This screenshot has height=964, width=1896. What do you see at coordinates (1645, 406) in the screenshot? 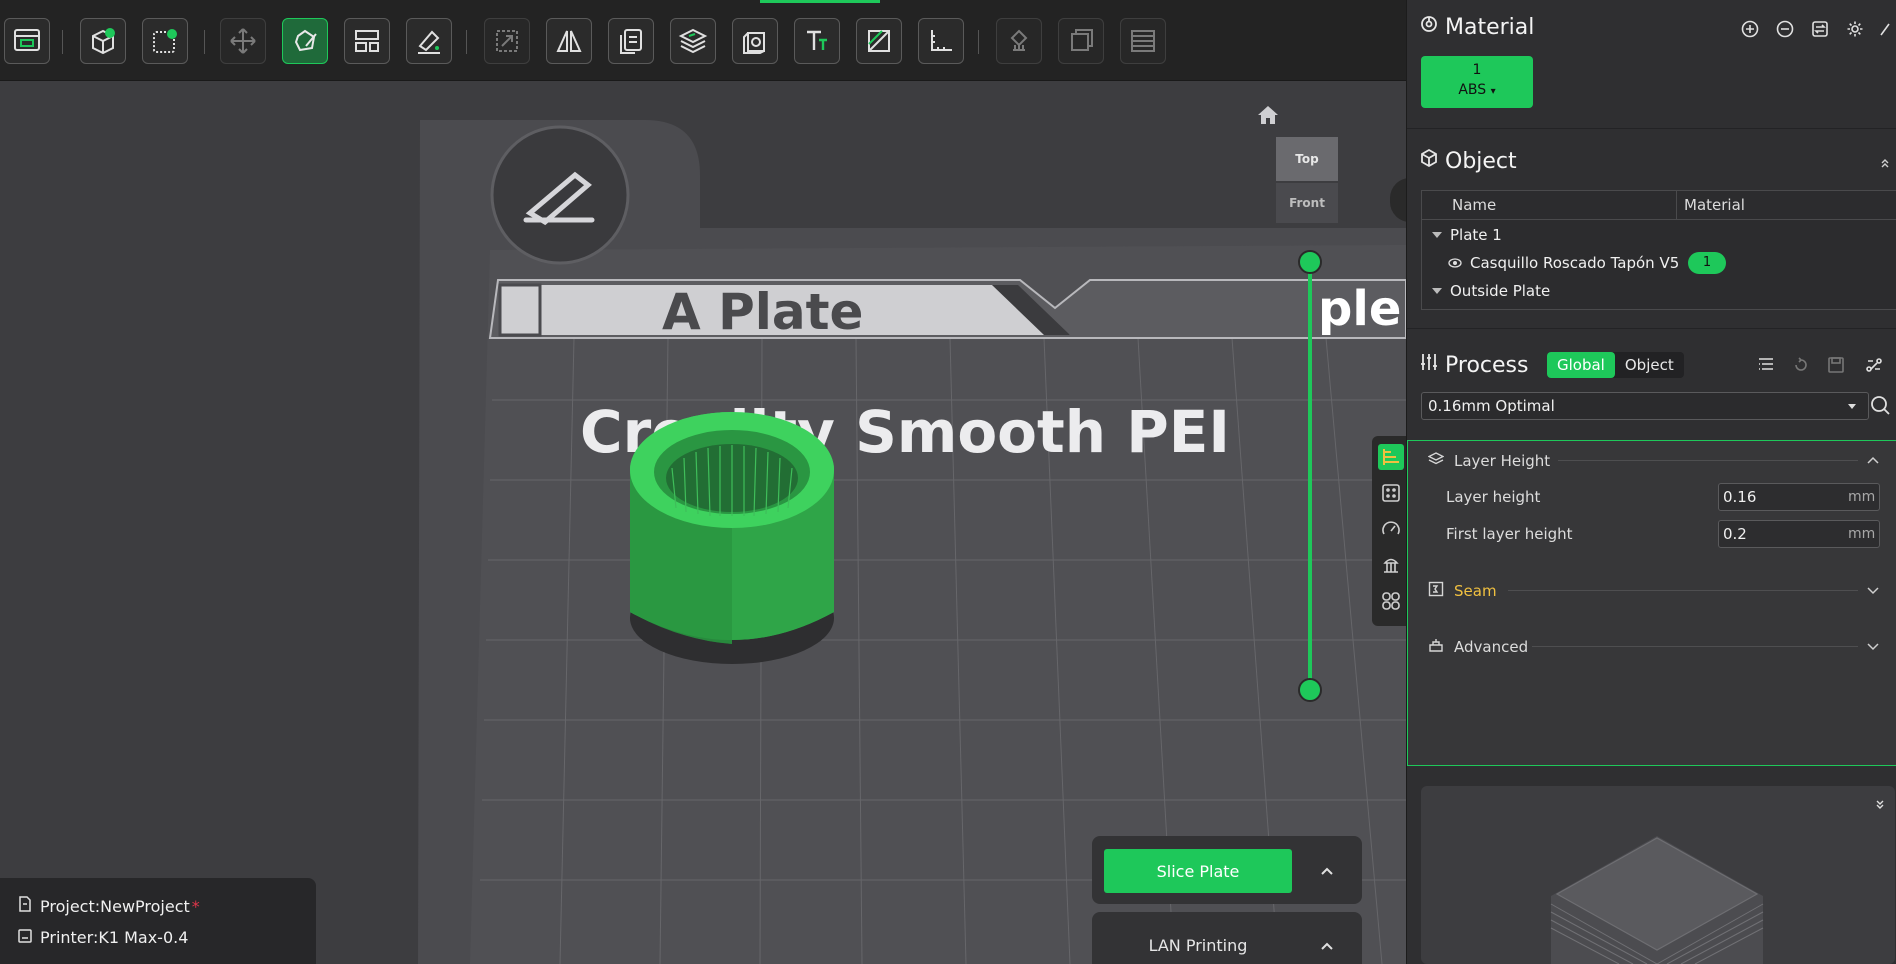
I see `process-preset-select: 0.16mm Optimal` at bounding box center [1645, 406].